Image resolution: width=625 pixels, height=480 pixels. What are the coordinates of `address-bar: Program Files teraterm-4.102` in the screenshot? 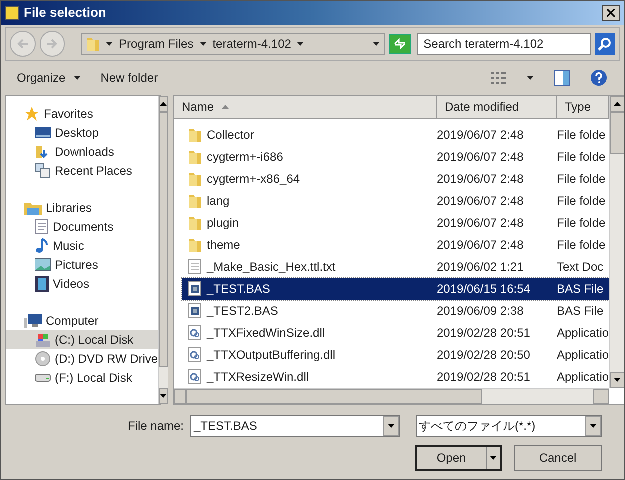 It's located at (233, 44).